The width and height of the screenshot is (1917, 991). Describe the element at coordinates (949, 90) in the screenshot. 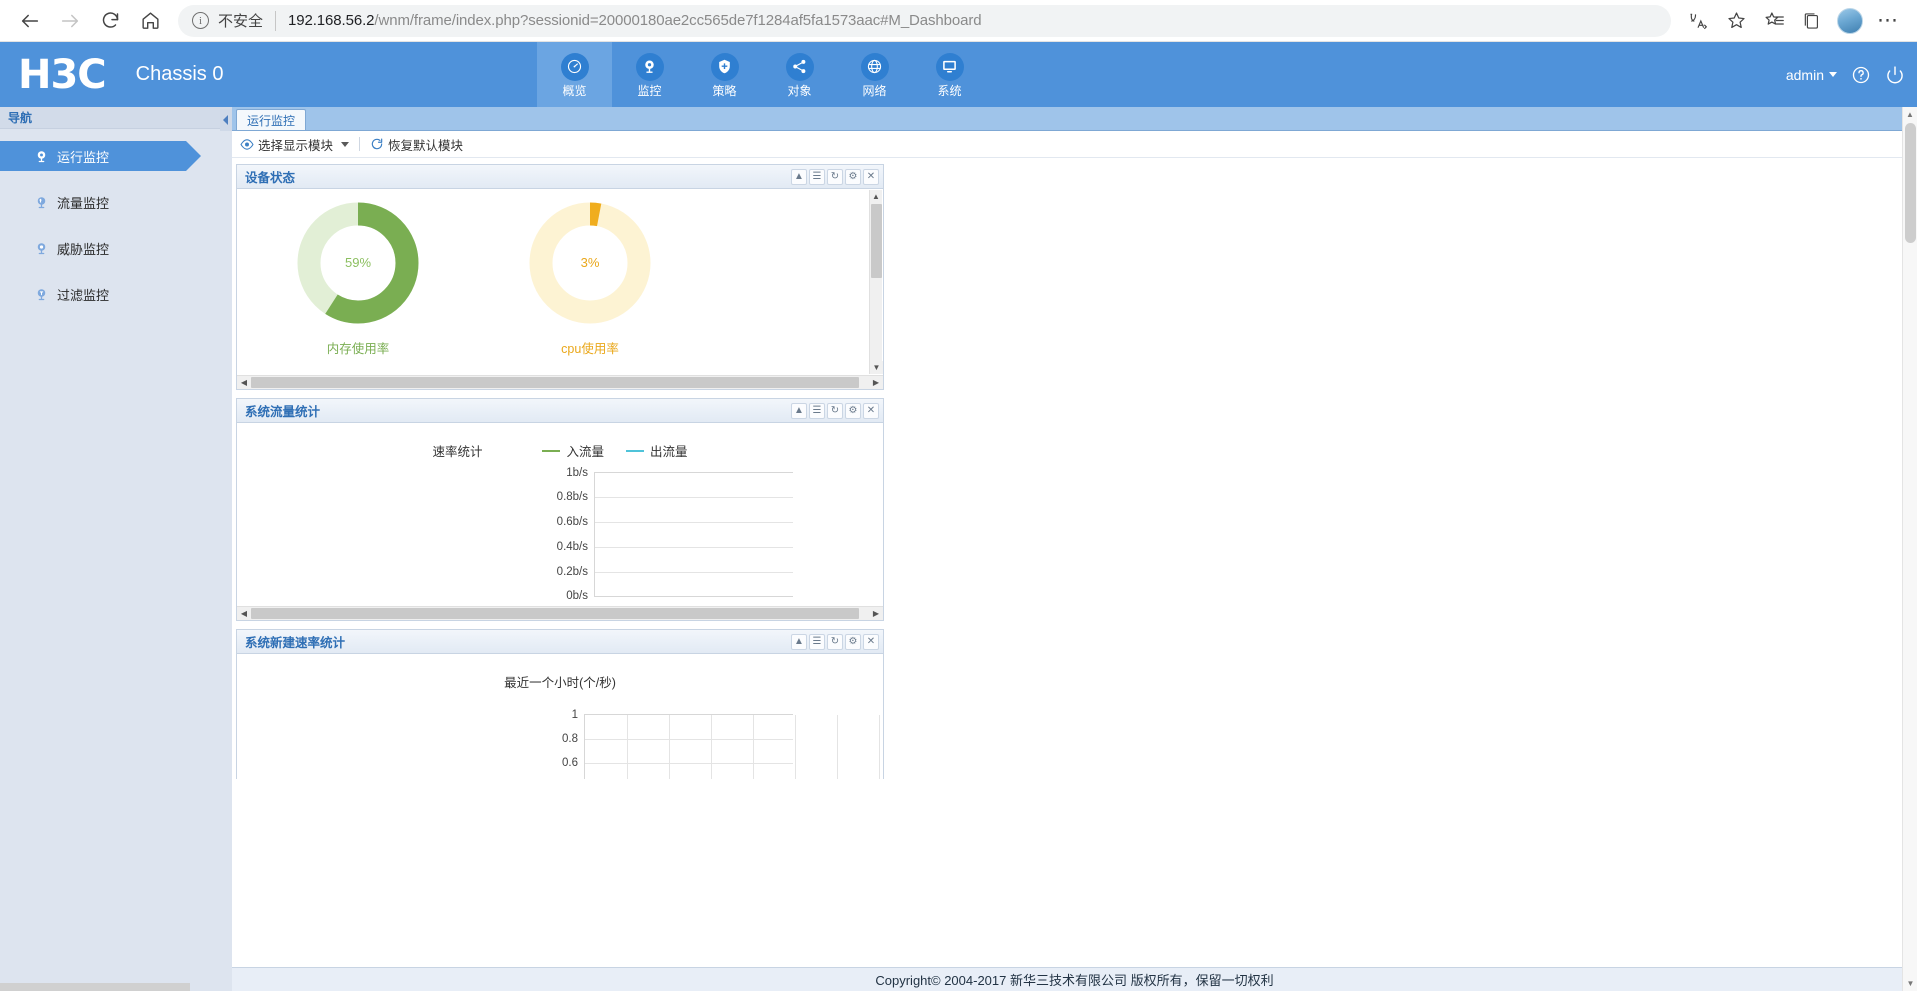

I see `nav-tab-label: 系统` at that location.